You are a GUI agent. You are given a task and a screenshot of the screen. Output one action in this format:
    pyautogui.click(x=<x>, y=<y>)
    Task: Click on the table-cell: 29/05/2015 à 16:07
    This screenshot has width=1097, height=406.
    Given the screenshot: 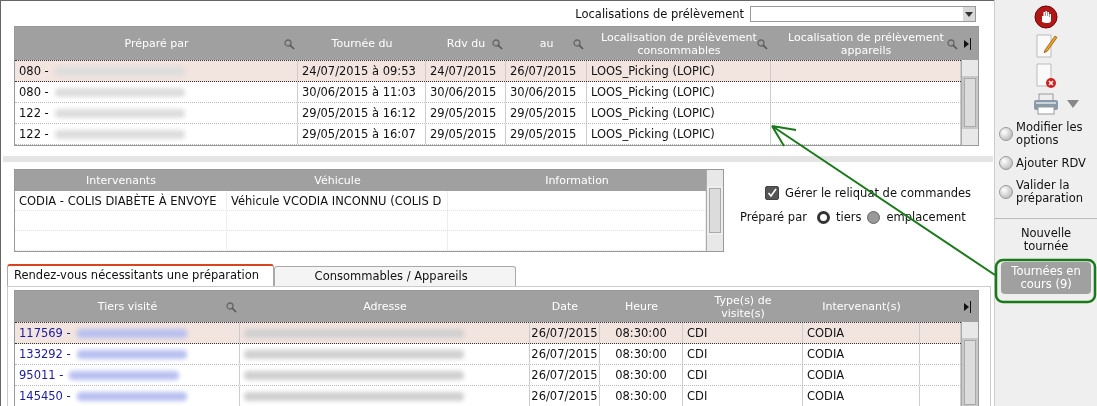 What is the action you would take?
    pyautogui.click(x=359, y=134)
    